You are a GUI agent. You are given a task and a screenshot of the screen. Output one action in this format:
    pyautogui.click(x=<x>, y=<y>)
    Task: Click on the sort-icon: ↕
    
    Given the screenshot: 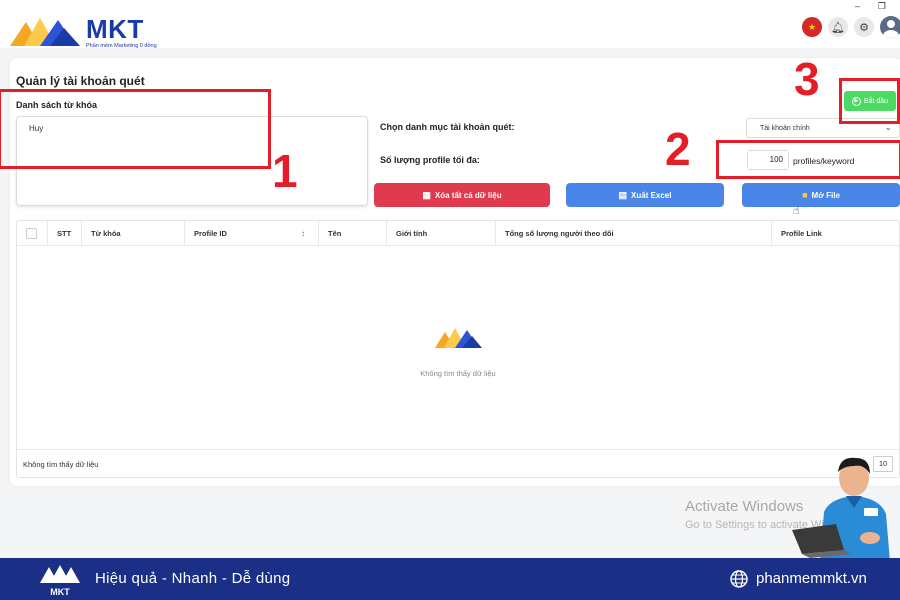 What is the action you would take?
    pyautogui.click(x=303, y=233)
    